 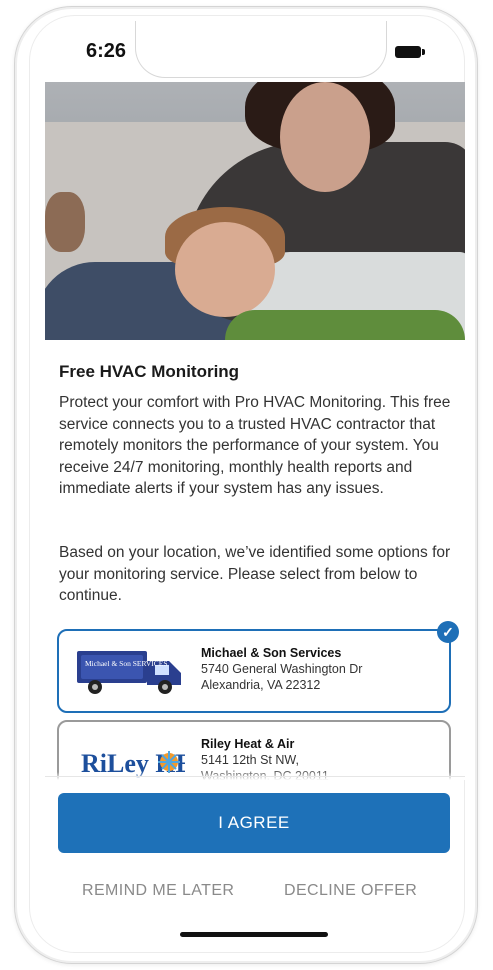 I want to click on option-address-line1: 5740 General Washington Dr, so click(x=282, y=669).